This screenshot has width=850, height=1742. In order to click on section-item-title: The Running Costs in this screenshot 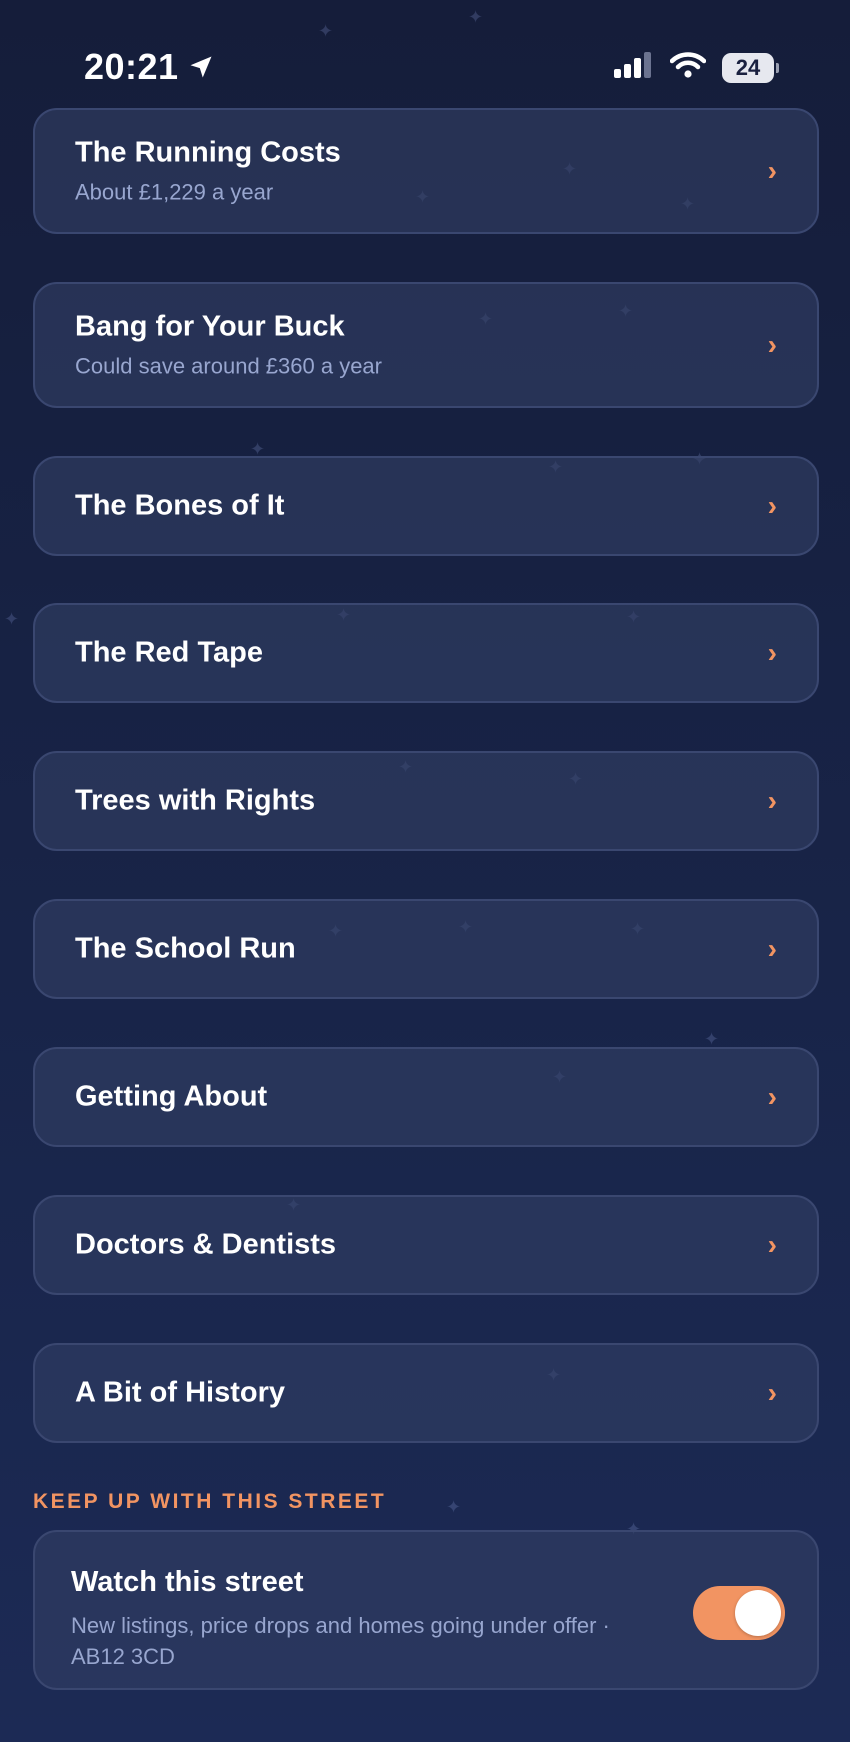, I will do `click(208, 152)`.